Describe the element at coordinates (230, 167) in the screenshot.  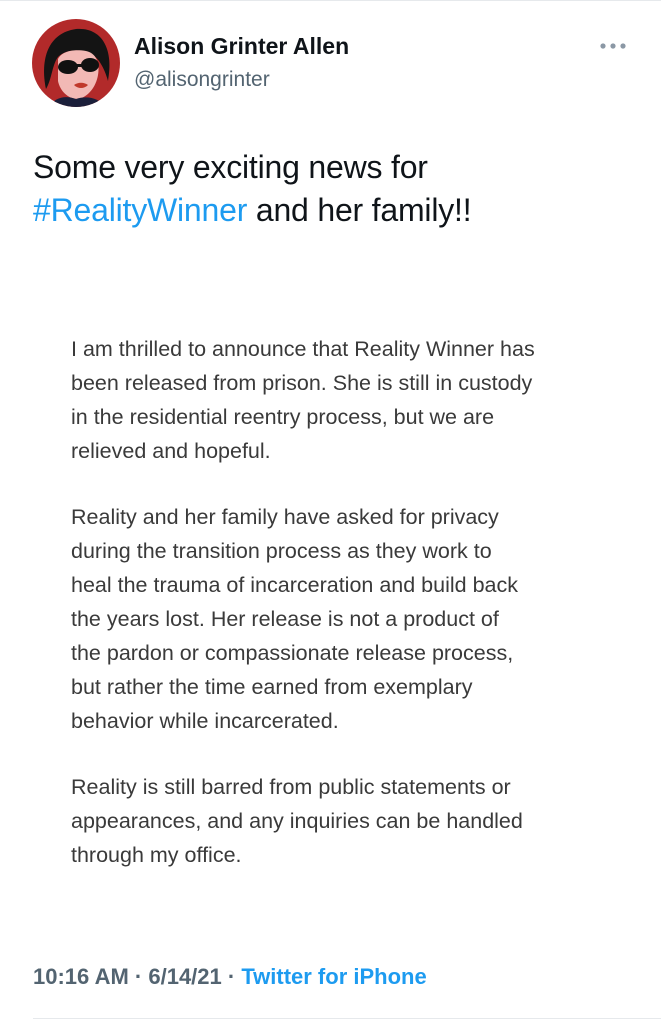
I see `tweet-text-start: Some very exciting news for` at that location.